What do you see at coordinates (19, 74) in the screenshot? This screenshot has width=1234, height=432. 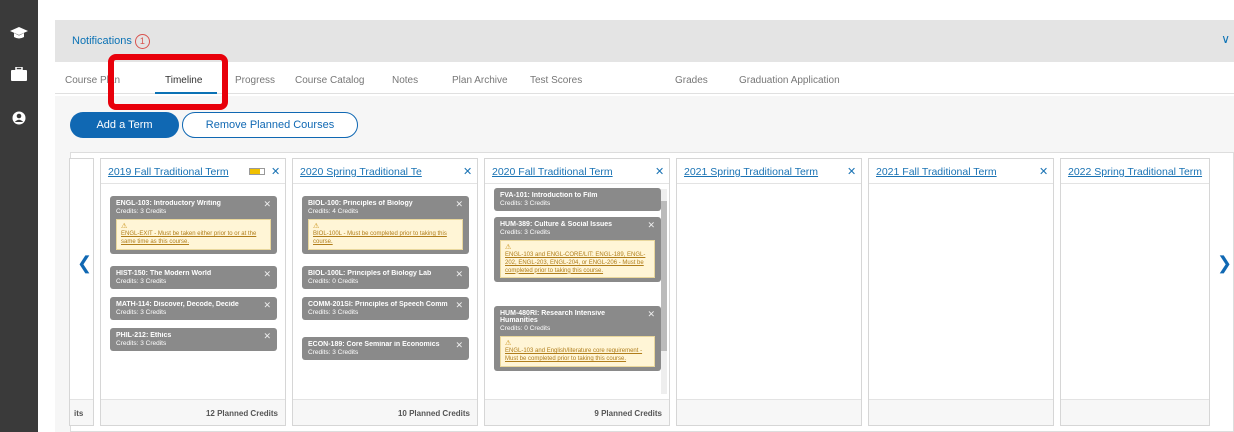 I see `briefcase-icon` at bounding box center [19, 74].